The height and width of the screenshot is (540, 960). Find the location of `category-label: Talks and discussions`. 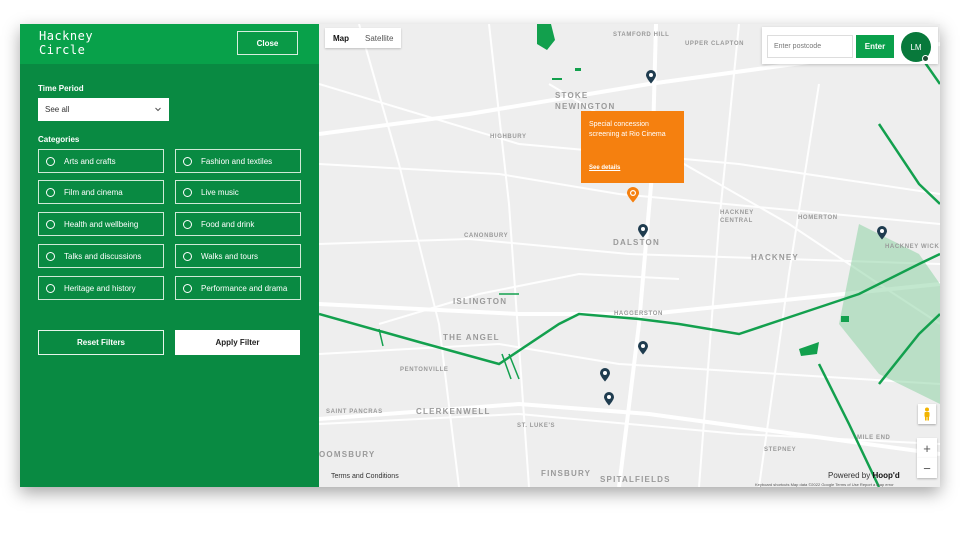

category-label: Talks and discussions is located at coordinates (103, 256).